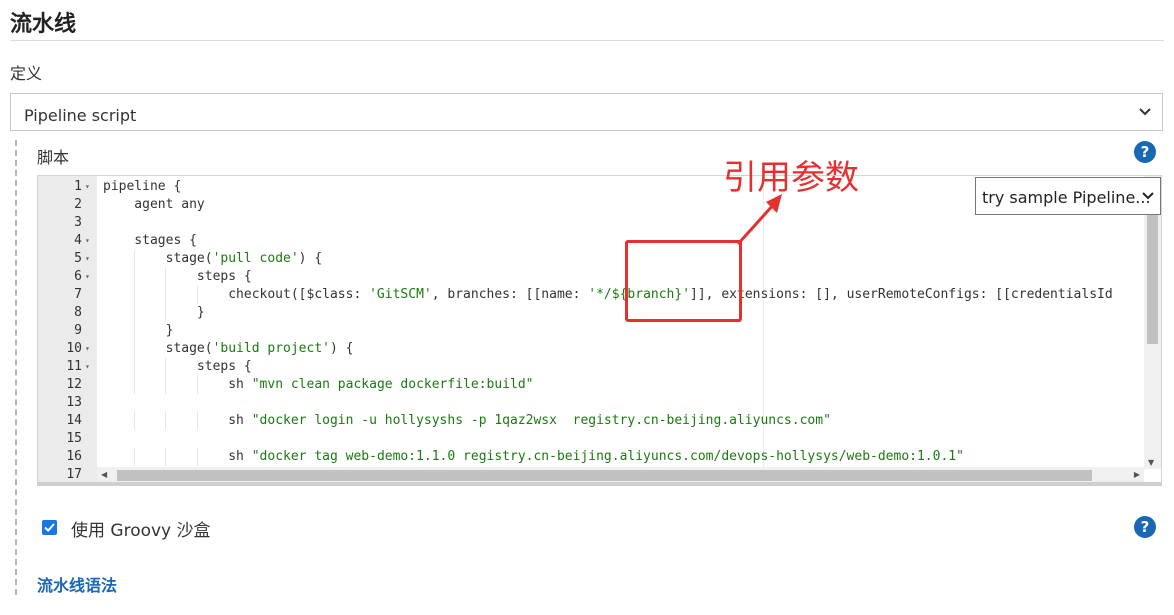  Describe the element at coordinates (74, 438) in the screenshot. I see `line-number: 15` at that location.